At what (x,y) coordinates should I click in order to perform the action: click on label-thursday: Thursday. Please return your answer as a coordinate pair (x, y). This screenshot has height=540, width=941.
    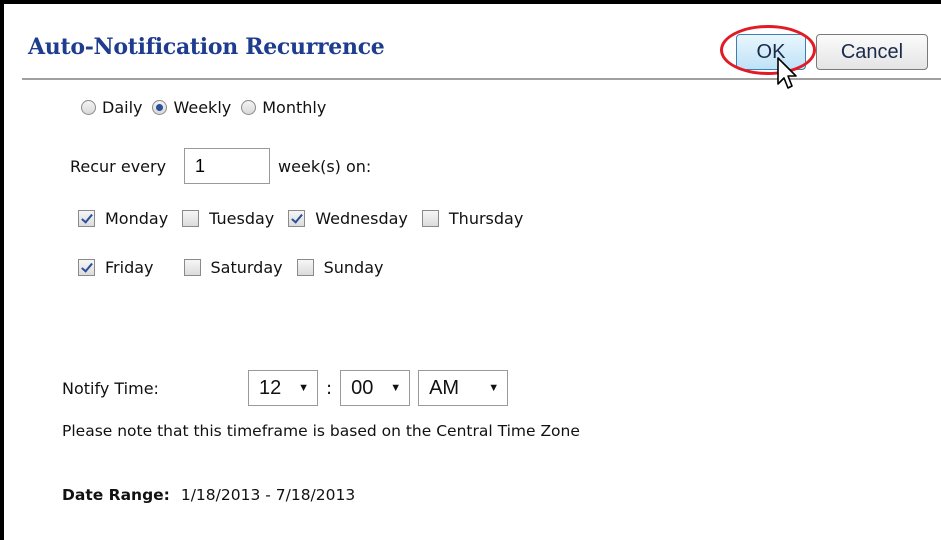
    Looking at the image, I should click on (486, 218).